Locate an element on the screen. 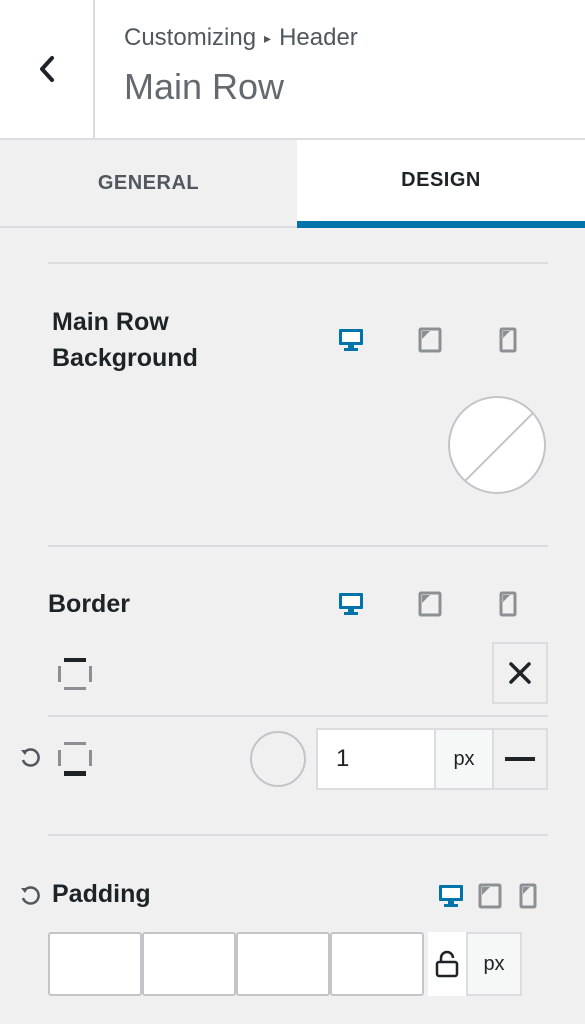 The width and height of the screenshot is (585, 1024). border-style-button is located at coordinates (520, 759).